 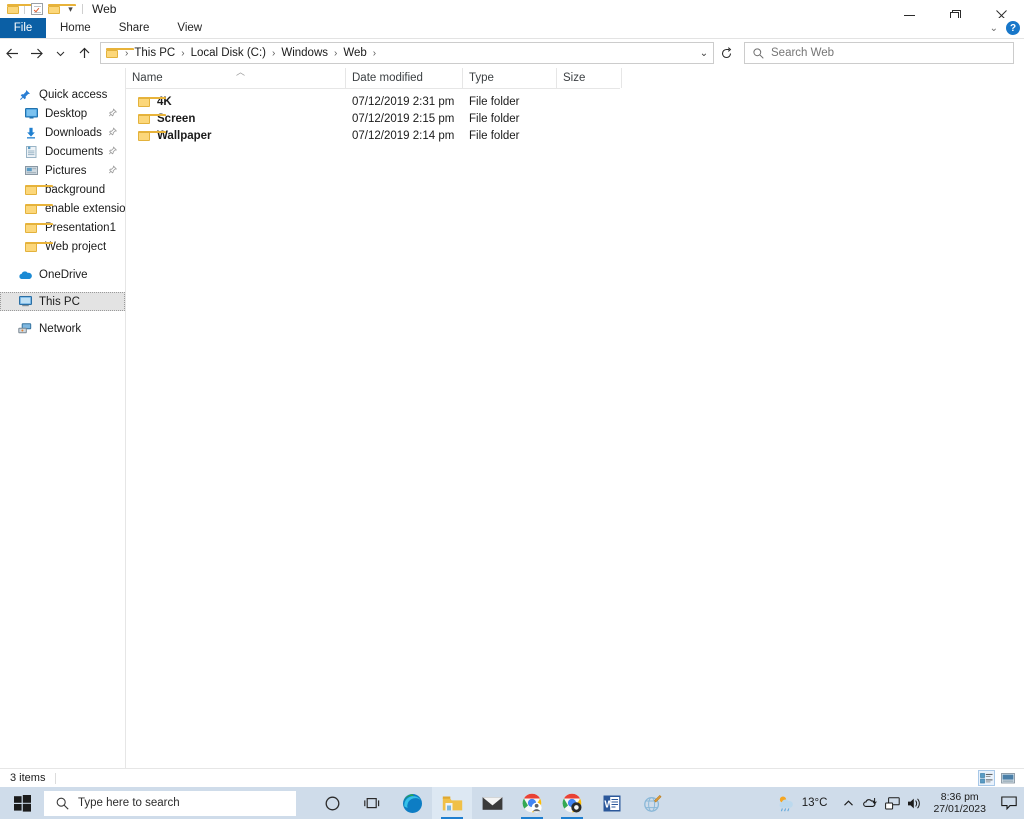 What do you see at coordinates (56, 778) in the screenshot?
I see `status-separator` at bounding box center [56, 778].